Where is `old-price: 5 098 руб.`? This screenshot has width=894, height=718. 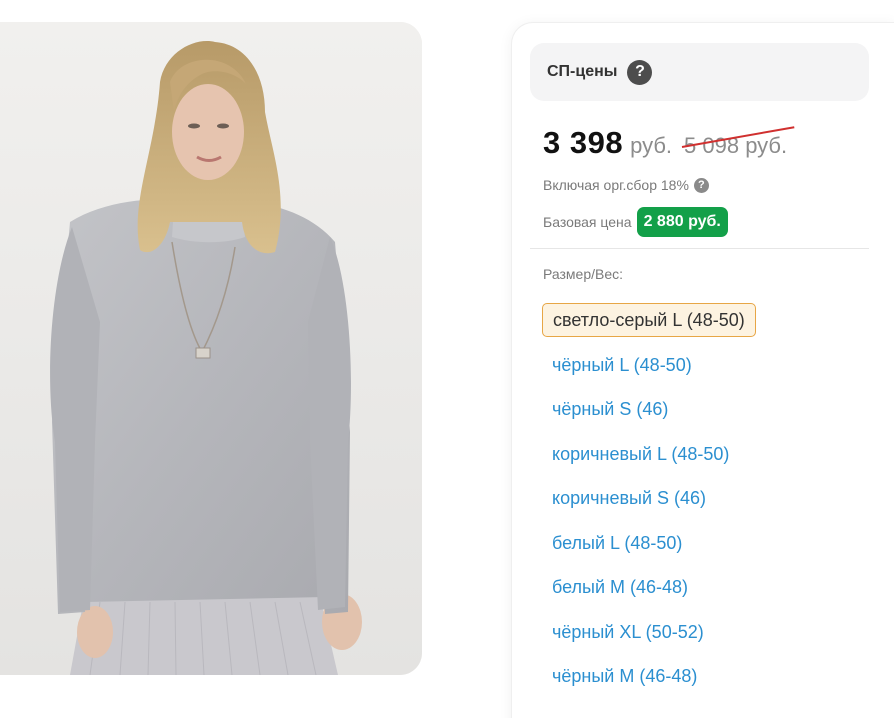 old-price: 5 098 руб. is located at coordinates (738, 142).